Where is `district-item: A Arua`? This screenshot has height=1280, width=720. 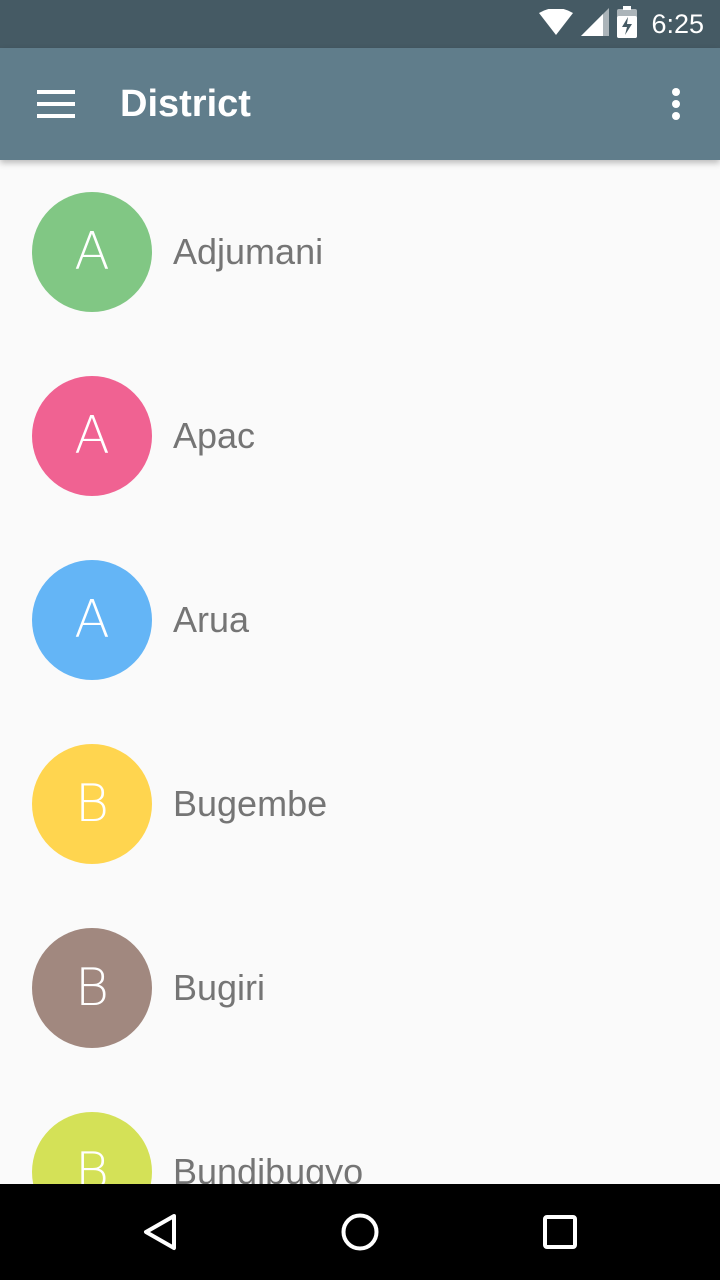
district-item: A Arua is located at coordinates (360, 620).